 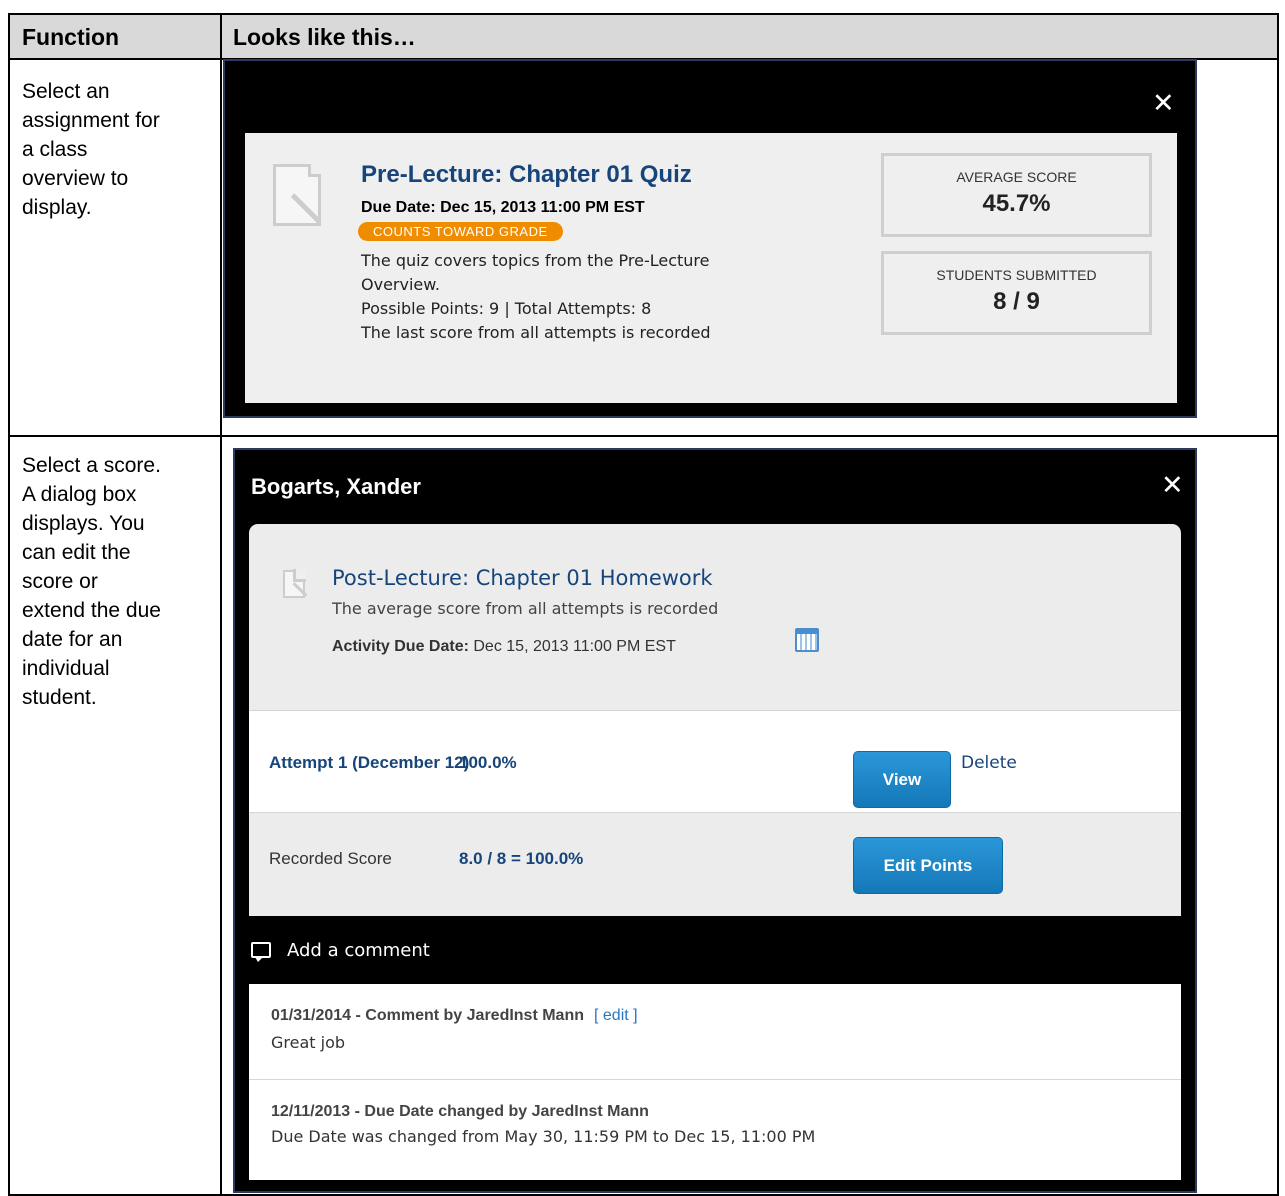 What do you see at coordinates (503, 207) in the screenshot?
I see `due-date: Due Date: Dec 15, 2013 11:00 PM EST` at bounding box center [503, 207].